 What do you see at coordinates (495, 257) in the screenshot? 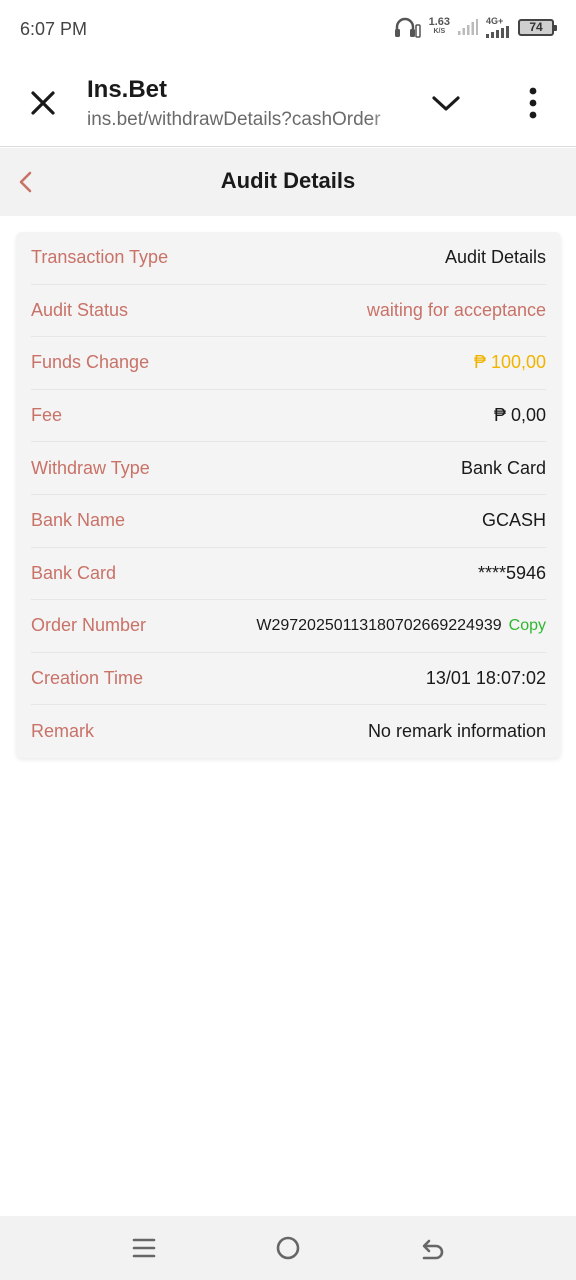
I see `detail-value: Audit Details` at bounding box center [495, 257].